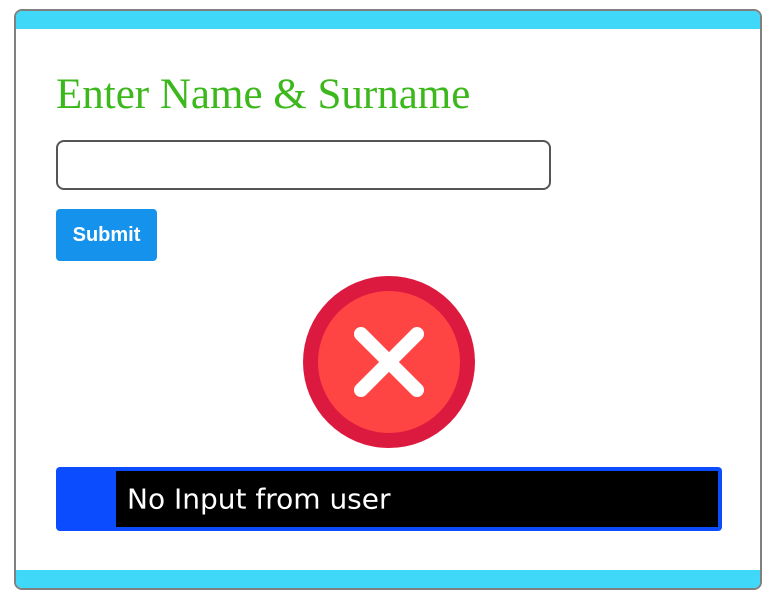  Describe the element at coordinates (388, 20) in the screenshot. I see `top-accent-bar` at that location.